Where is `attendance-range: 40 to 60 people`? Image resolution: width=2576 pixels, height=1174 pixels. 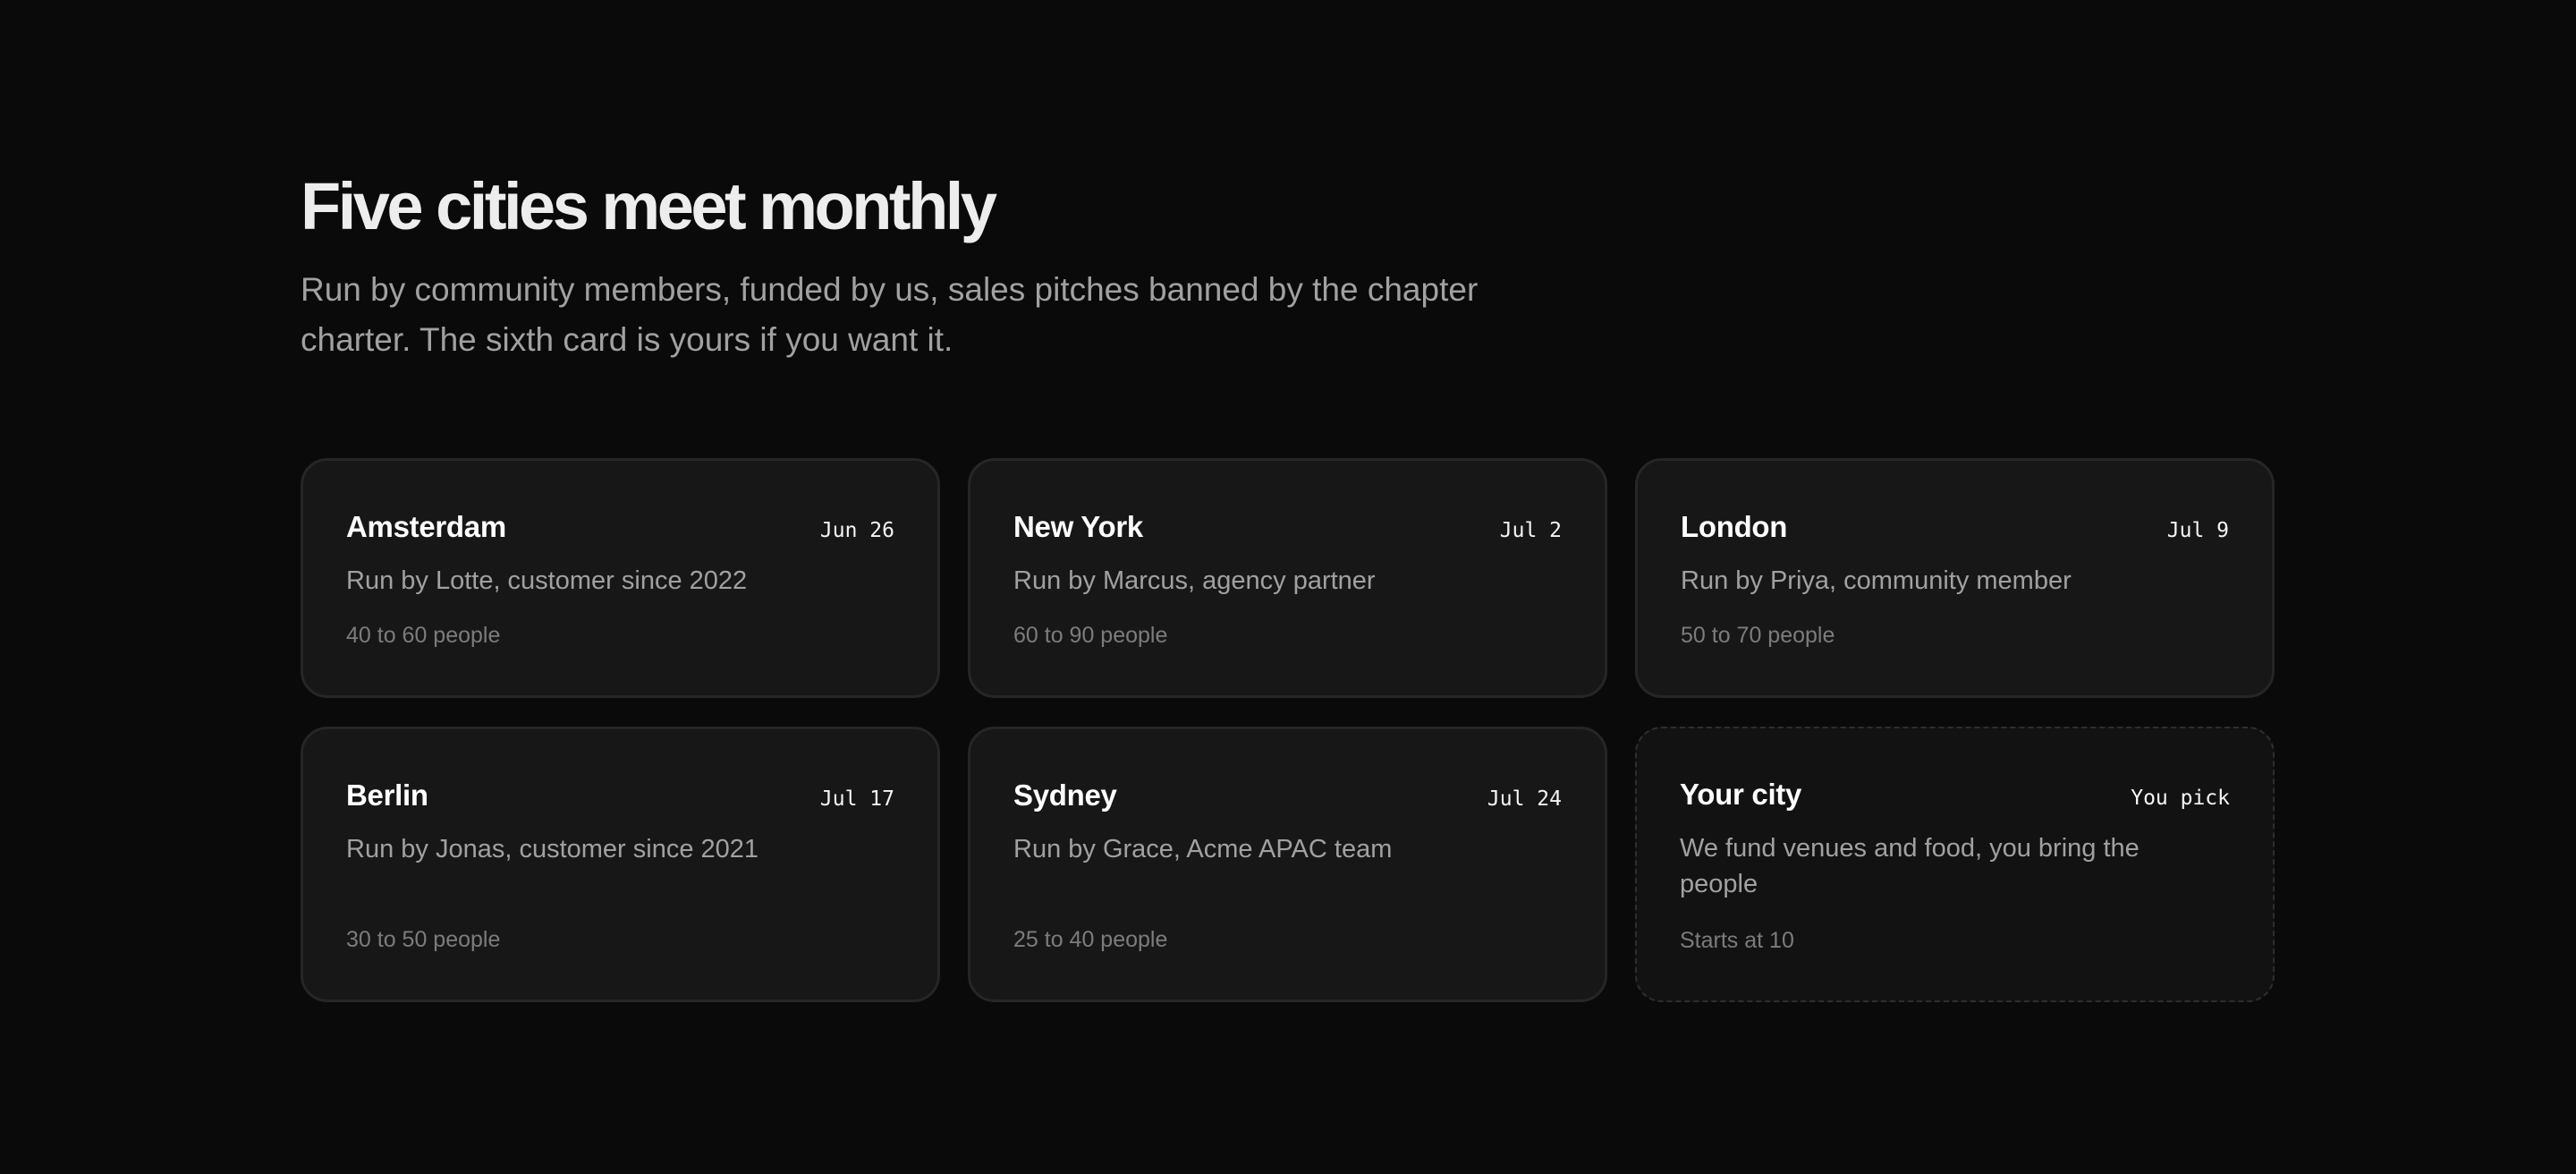
attendance-range: 40 to 60 people is located at coordinates (423, 635).